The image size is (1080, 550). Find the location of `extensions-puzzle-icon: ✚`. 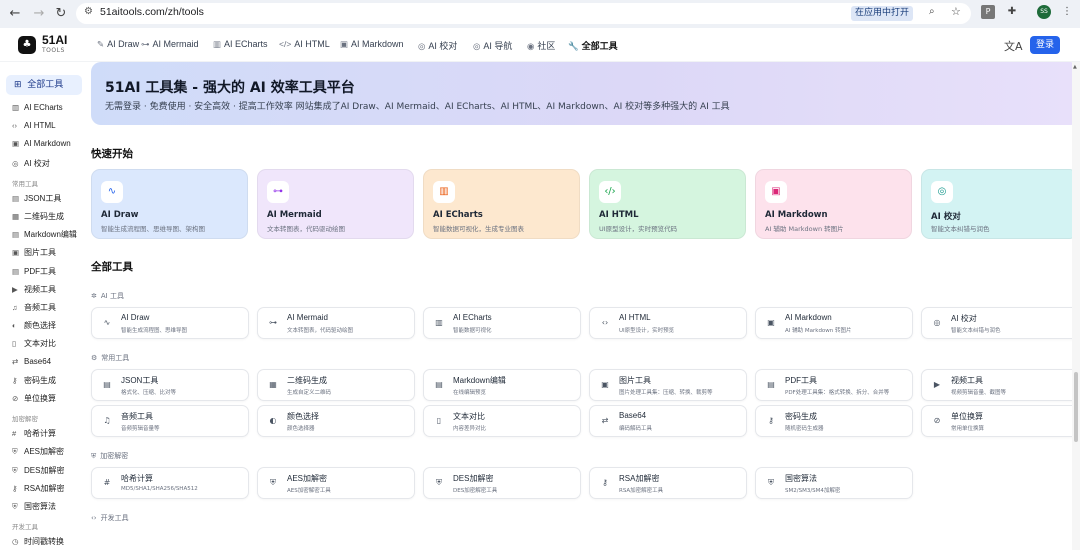

extensions-puzzle-icon: ✚ is located at coordinates (1012, 12).